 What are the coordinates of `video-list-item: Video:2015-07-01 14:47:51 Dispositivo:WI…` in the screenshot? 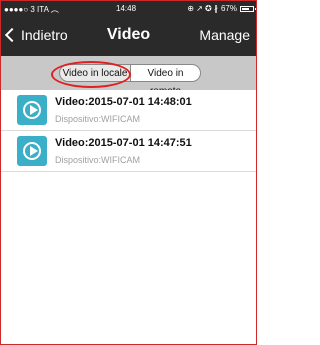 It's located at (128, 151).